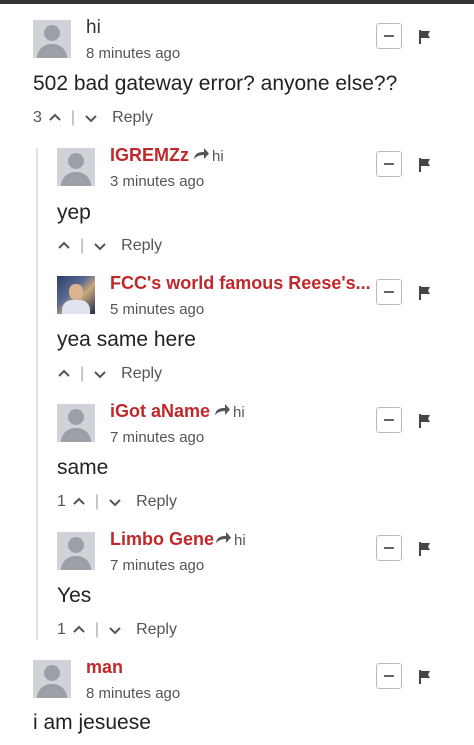 Image resolution: width=474 pixels, height=745 pixels. Describe the element at coordinates (74, 212) in the screenshot. I see `comment-text: yep` at that location.